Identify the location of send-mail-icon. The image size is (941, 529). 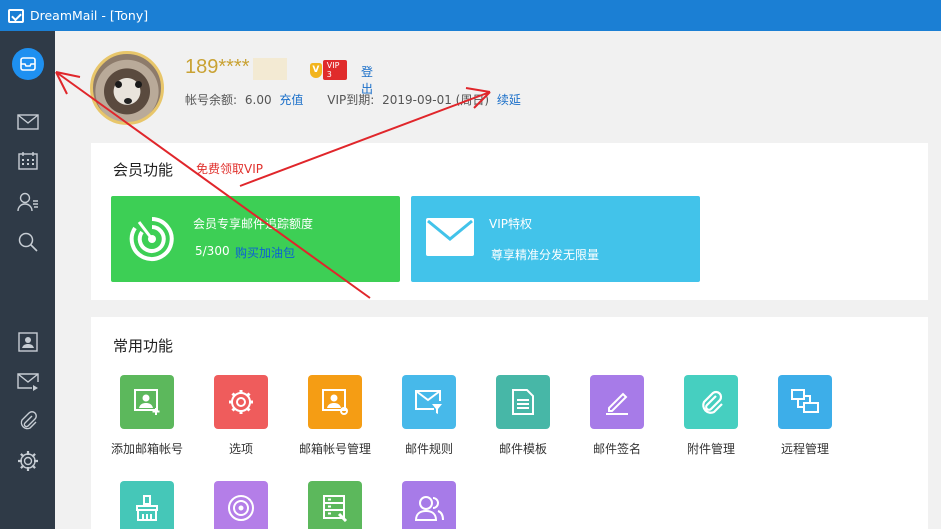
(27, 382).